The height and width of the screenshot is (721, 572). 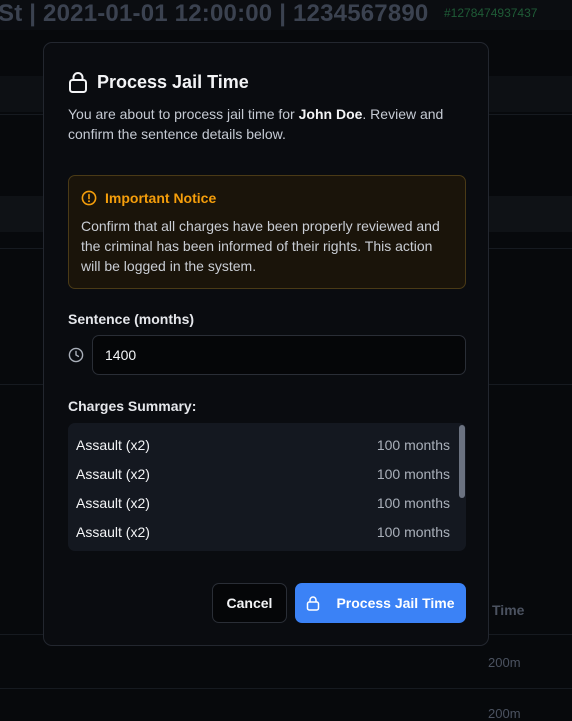 I want to click on sentence-label: Sentence (months), so click(x=131, y=319).